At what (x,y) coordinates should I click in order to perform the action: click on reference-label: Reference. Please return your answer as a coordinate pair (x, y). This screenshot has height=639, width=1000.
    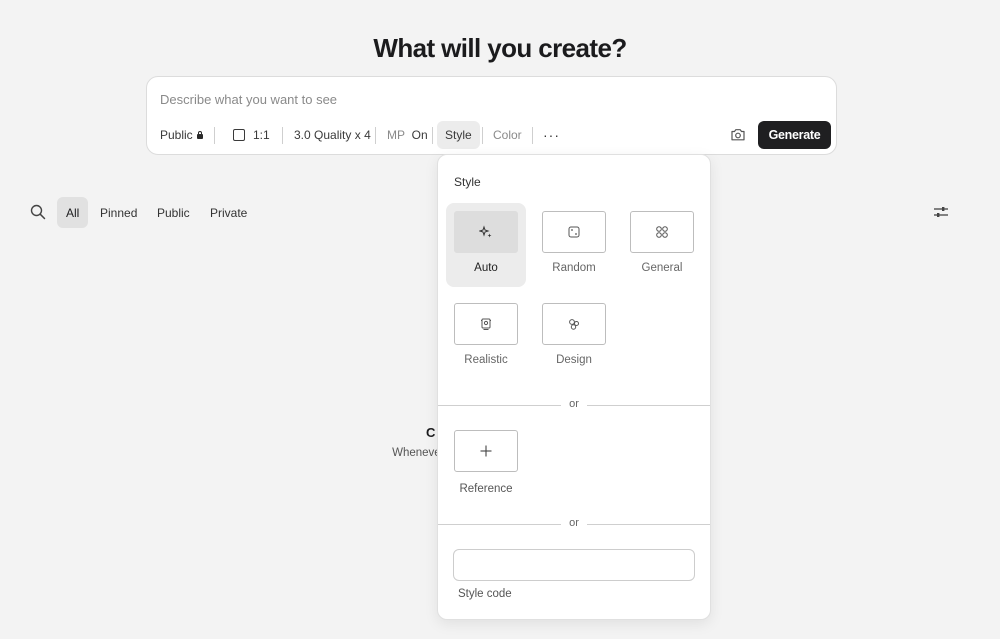
    Looking at the image, I should click on (486, 489).